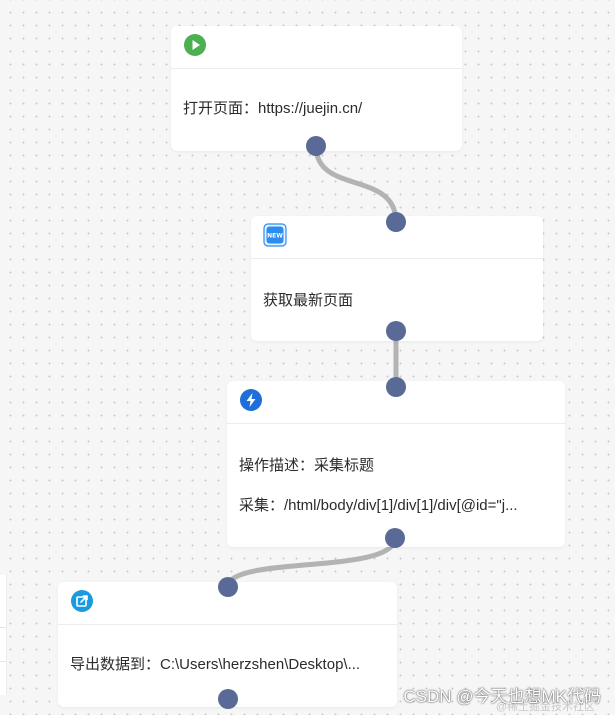 Image resolution: width=615 pixels, height=715 pixels. What do you see at coordinates (82, 601) in the screenshot?
I see `export-icon` at bounding box center [82, 601].